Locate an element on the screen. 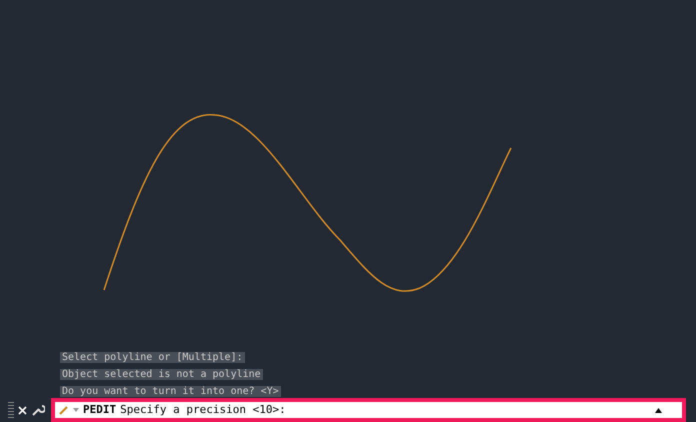  command-line-field: PEDIT Specify a precision <10>: is located at coordinates (368, 410).